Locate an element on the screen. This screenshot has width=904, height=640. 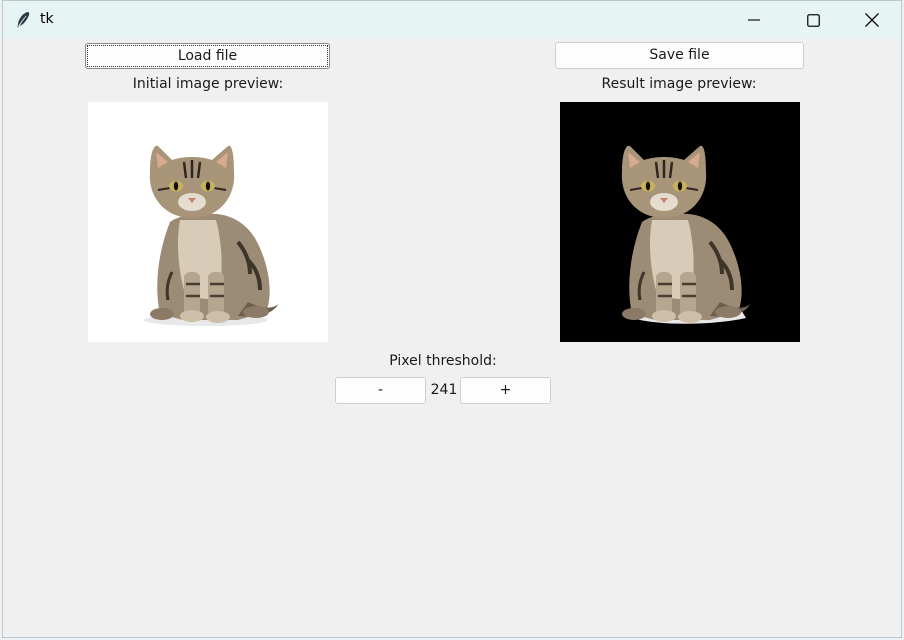
load-file-label: Load file is located at coordinates (207, 56).